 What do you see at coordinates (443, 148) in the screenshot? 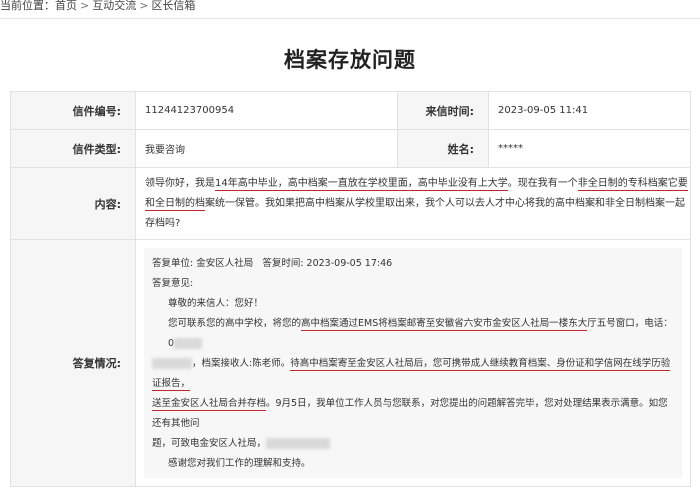
I see `letter-name-label: 姓名:` at bounding box center [443, 148].